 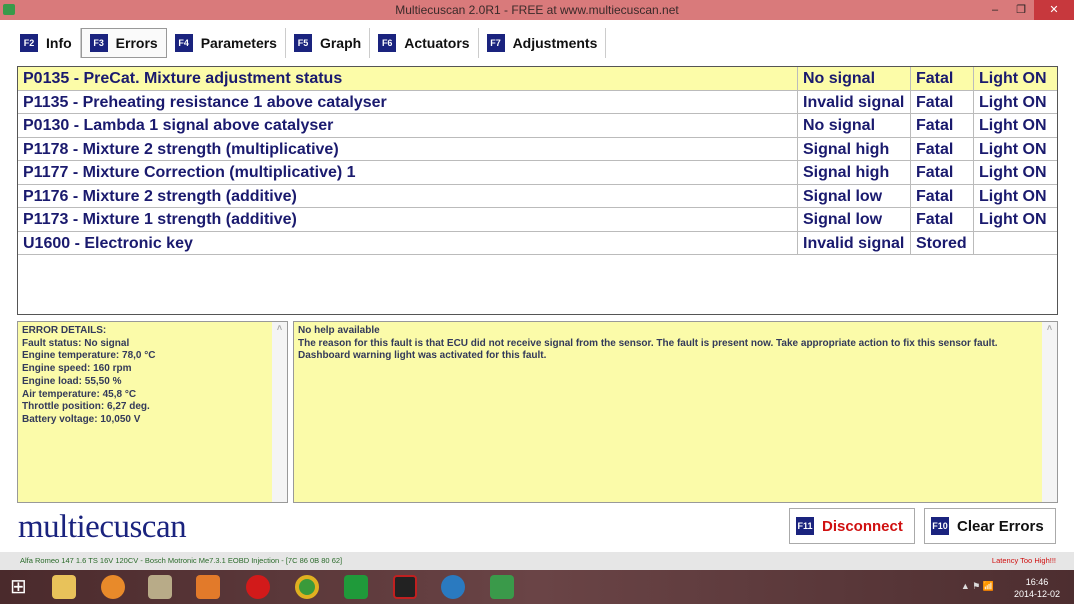 I want to click on tab-errors: F3 Errors, so click(x=123, y=43).